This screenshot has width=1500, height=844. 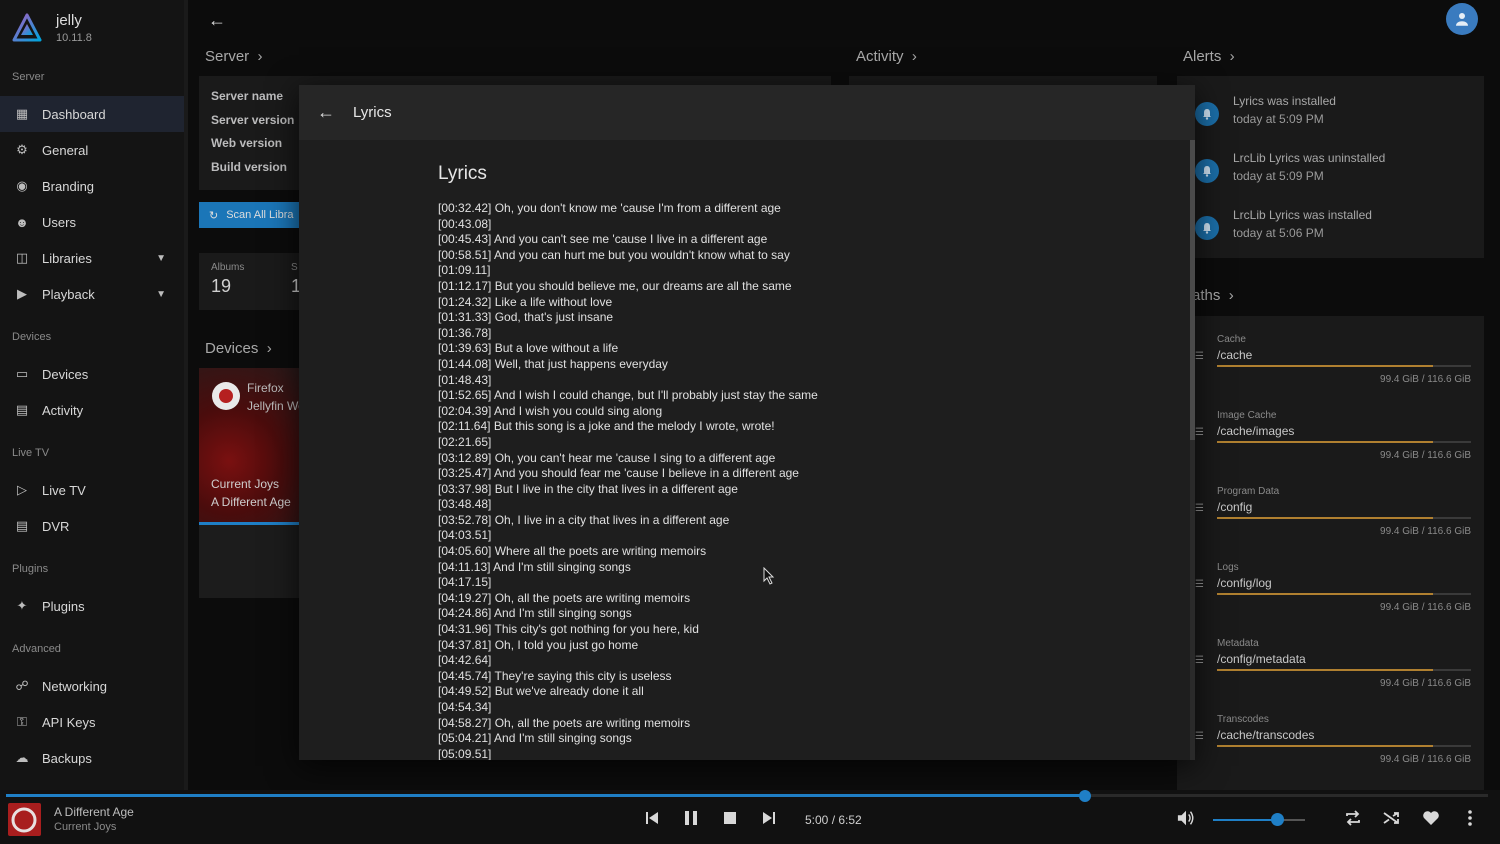 I want to click on volume-slider, so click(x=1259, y=820).